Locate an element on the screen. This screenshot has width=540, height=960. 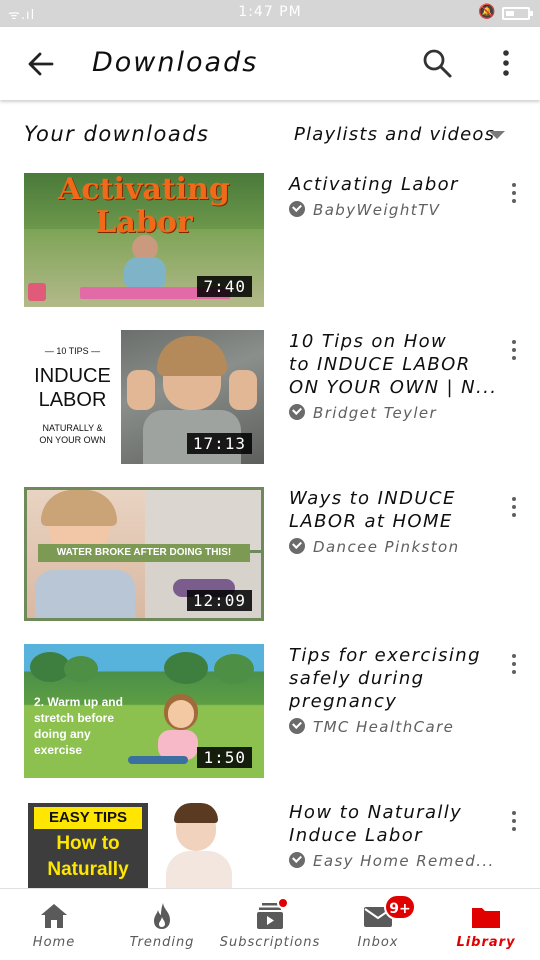
clock: 1:47 PM is located at coordinates (270, 12).